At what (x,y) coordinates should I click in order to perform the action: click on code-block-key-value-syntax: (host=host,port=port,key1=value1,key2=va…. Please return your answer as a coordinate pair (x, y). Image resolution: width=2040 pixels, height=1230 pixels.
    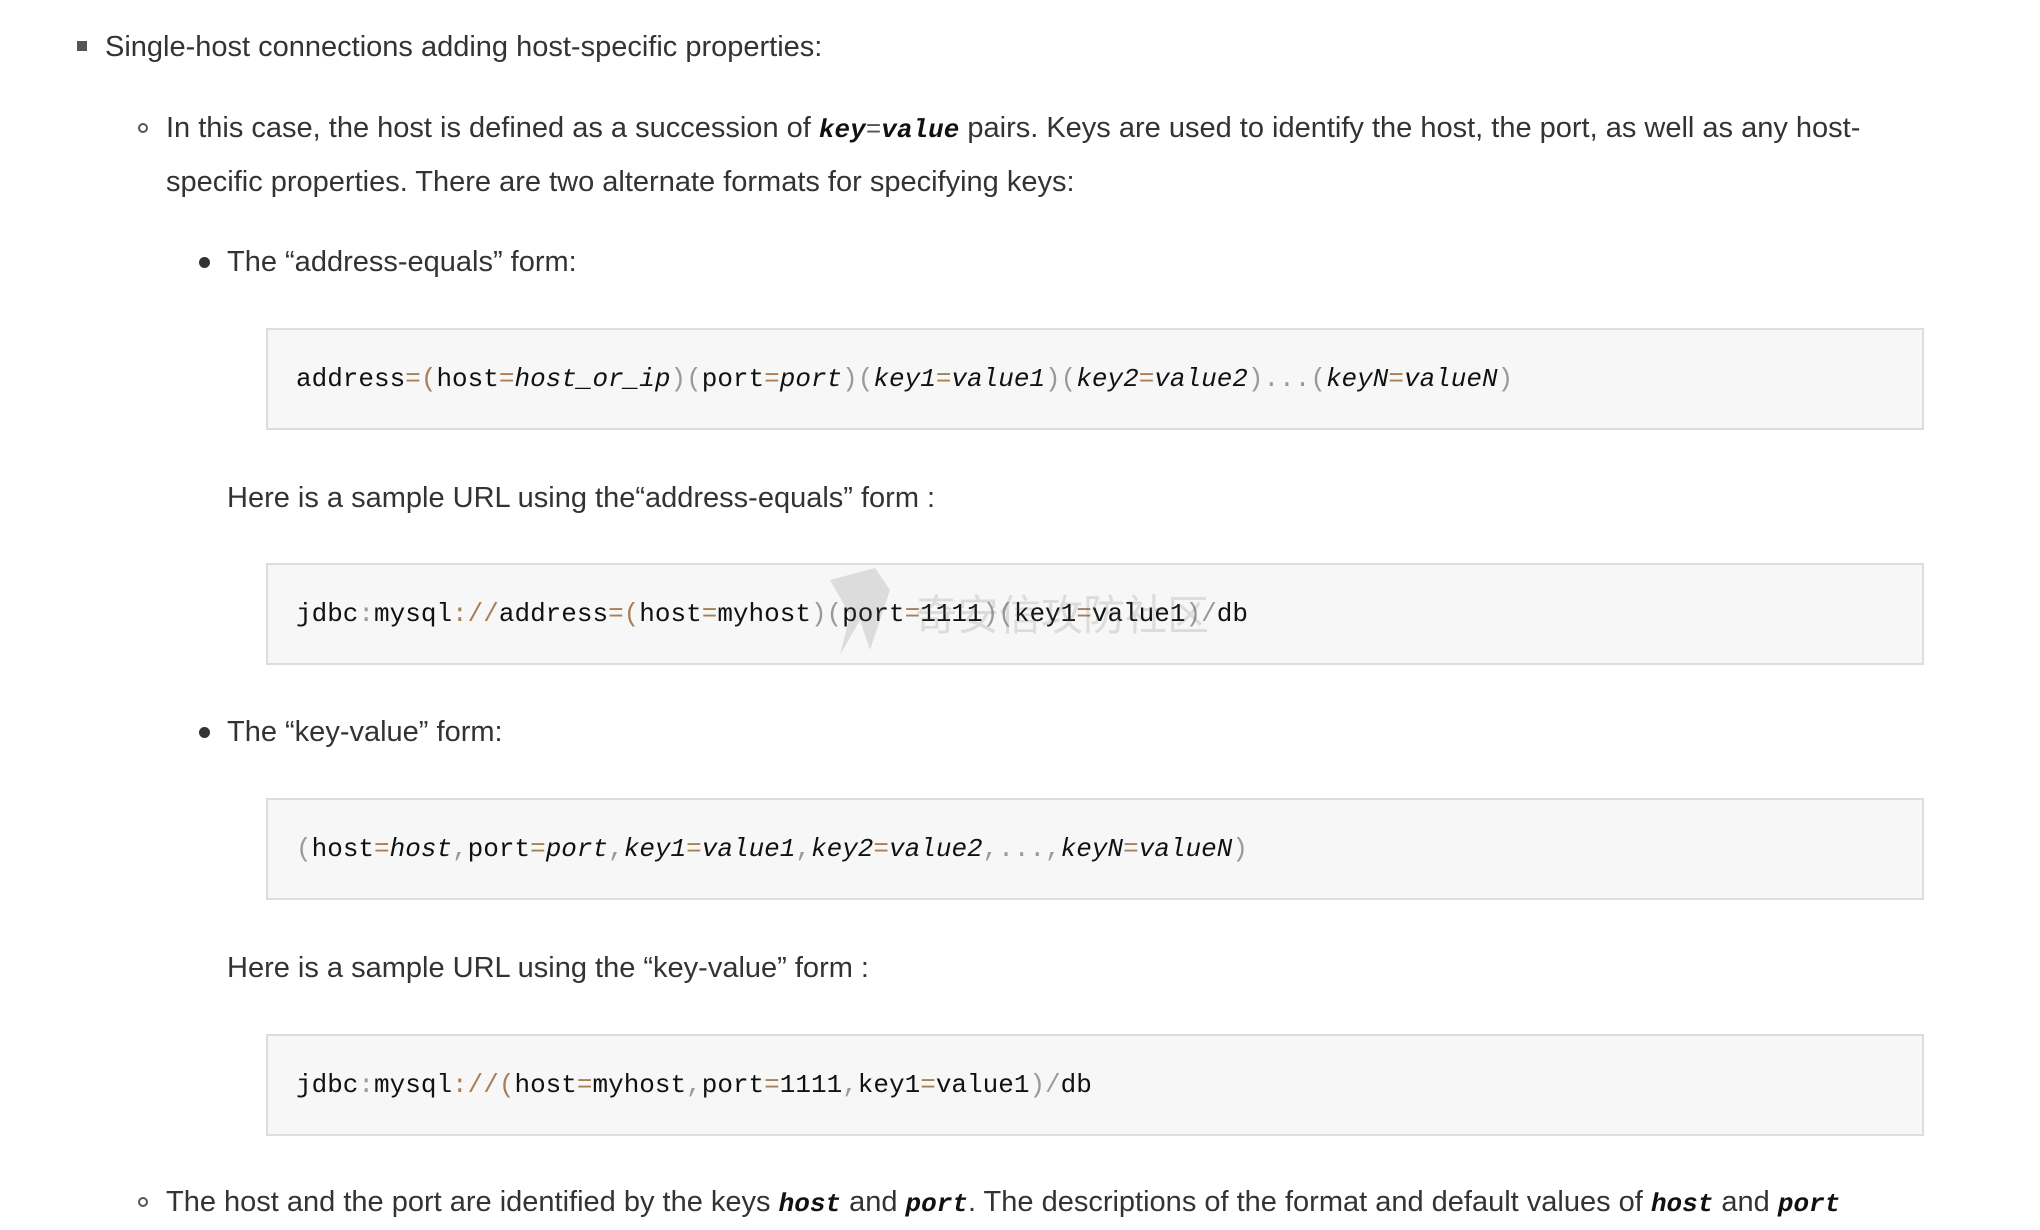
    Looking at the image, I should click on (1095, 849).